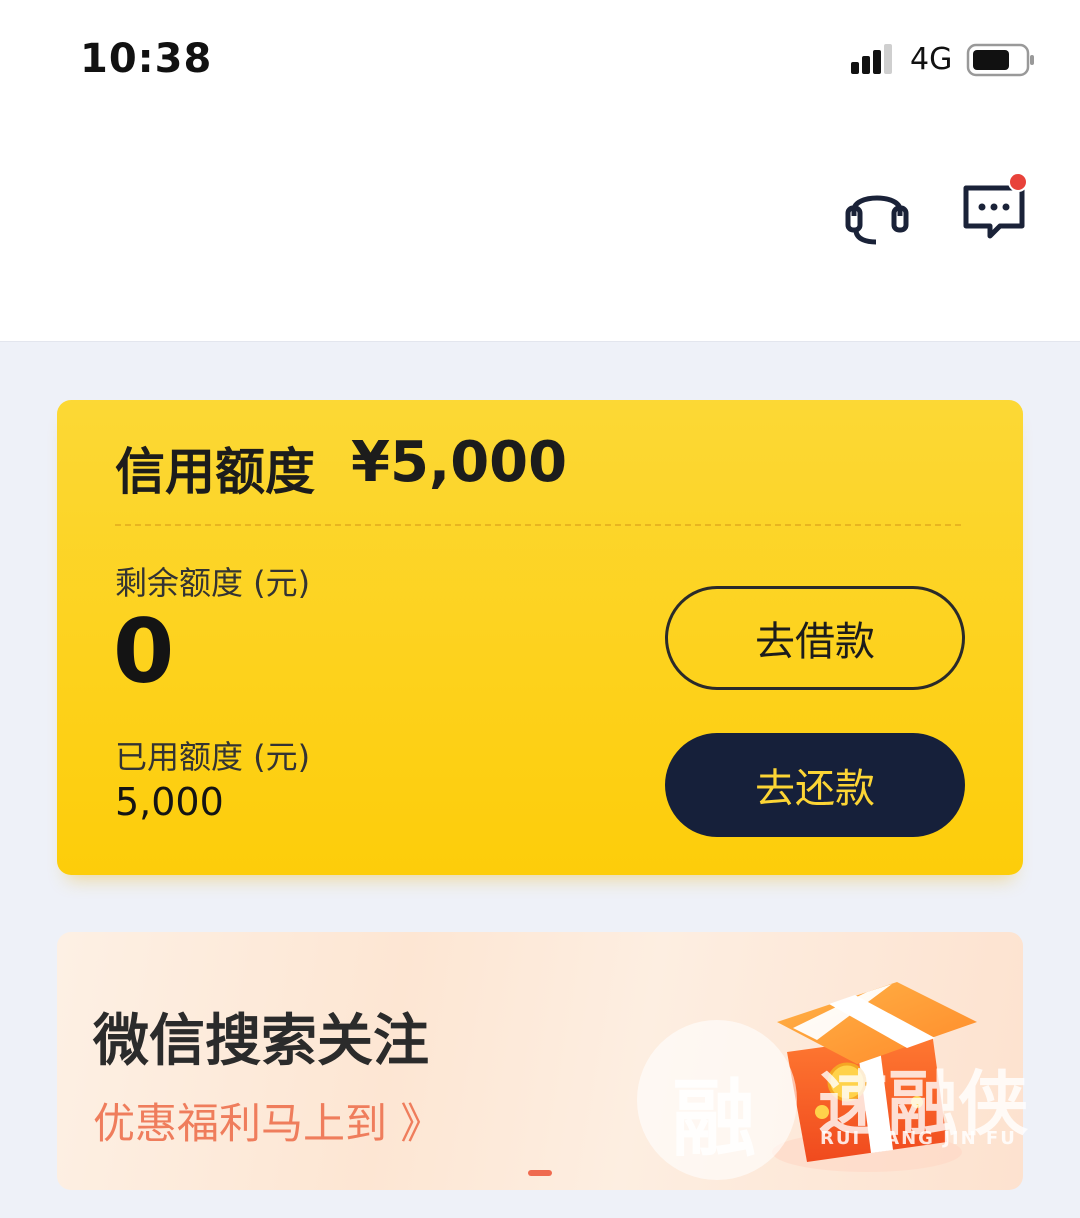 Image resolution: width=1080 pixels, height=1218 pixels. Describe the element at coordinates (1018, 182) in the screenshot. I see `notification-dot` at that location.